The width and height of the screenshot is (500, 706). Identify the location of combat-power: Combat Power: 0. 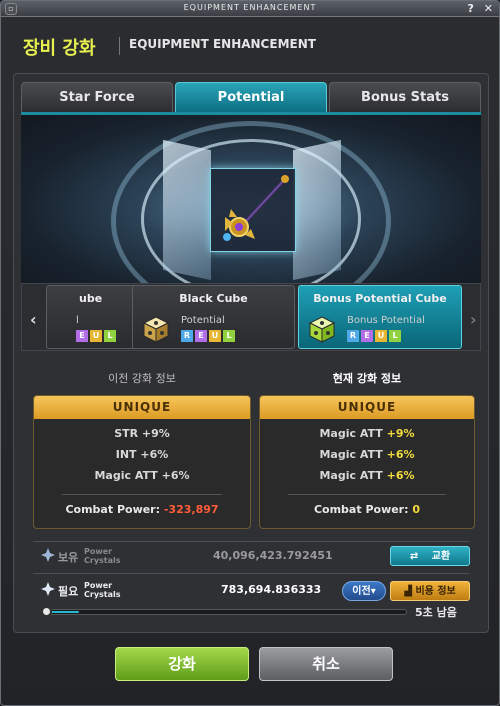
(367, 509).